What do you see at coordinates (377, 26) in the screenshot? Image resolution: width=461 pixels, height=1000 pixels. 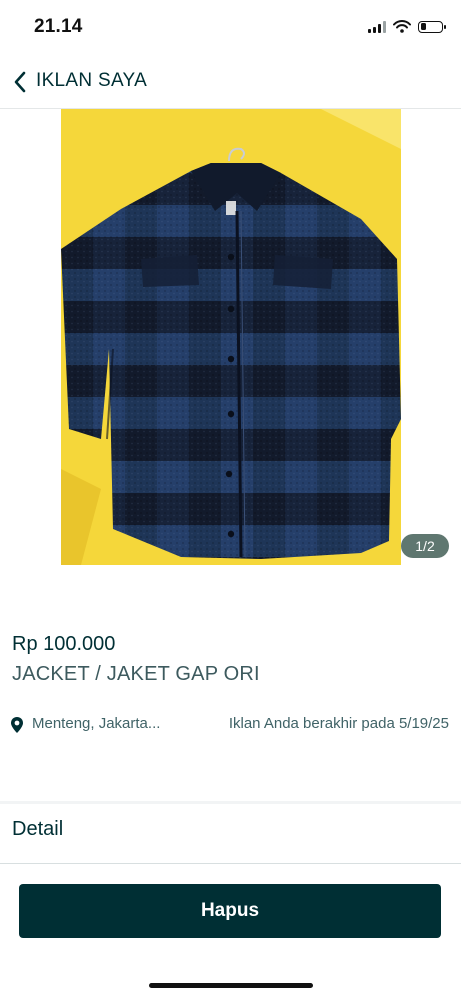 I see `signal-icon` at bounding box center [377, 26].